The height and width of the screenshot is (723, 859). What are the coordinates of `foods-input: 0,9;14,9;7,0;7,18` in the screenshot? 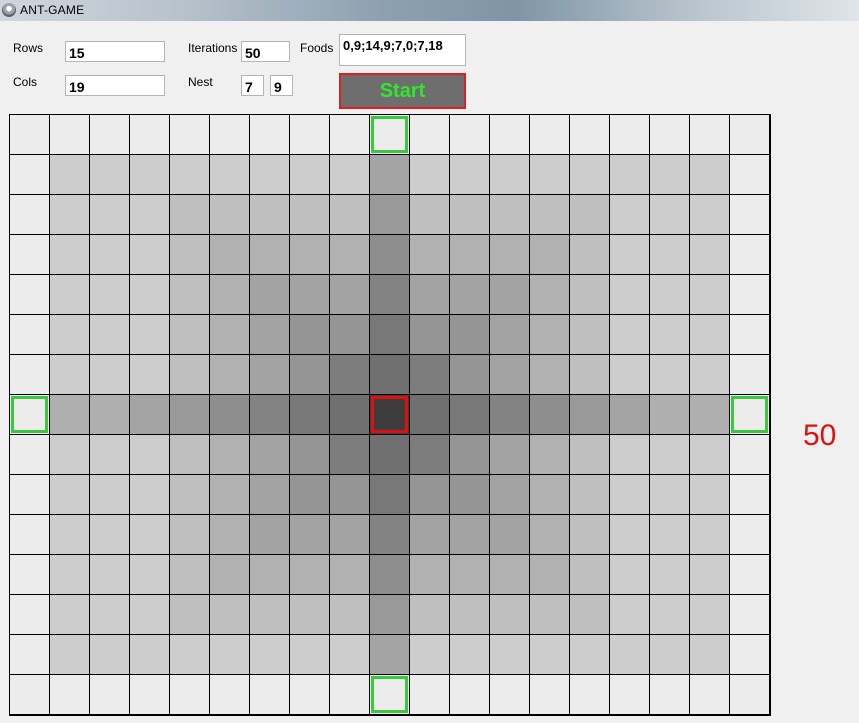 It's located at (402, 50).